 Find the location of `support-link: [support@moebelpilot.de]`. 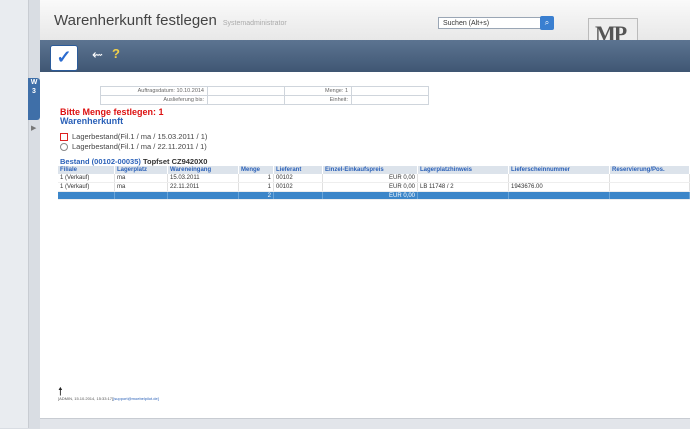

support-link: [support@moebelpilot.de] is located at coordinates (136, 398).